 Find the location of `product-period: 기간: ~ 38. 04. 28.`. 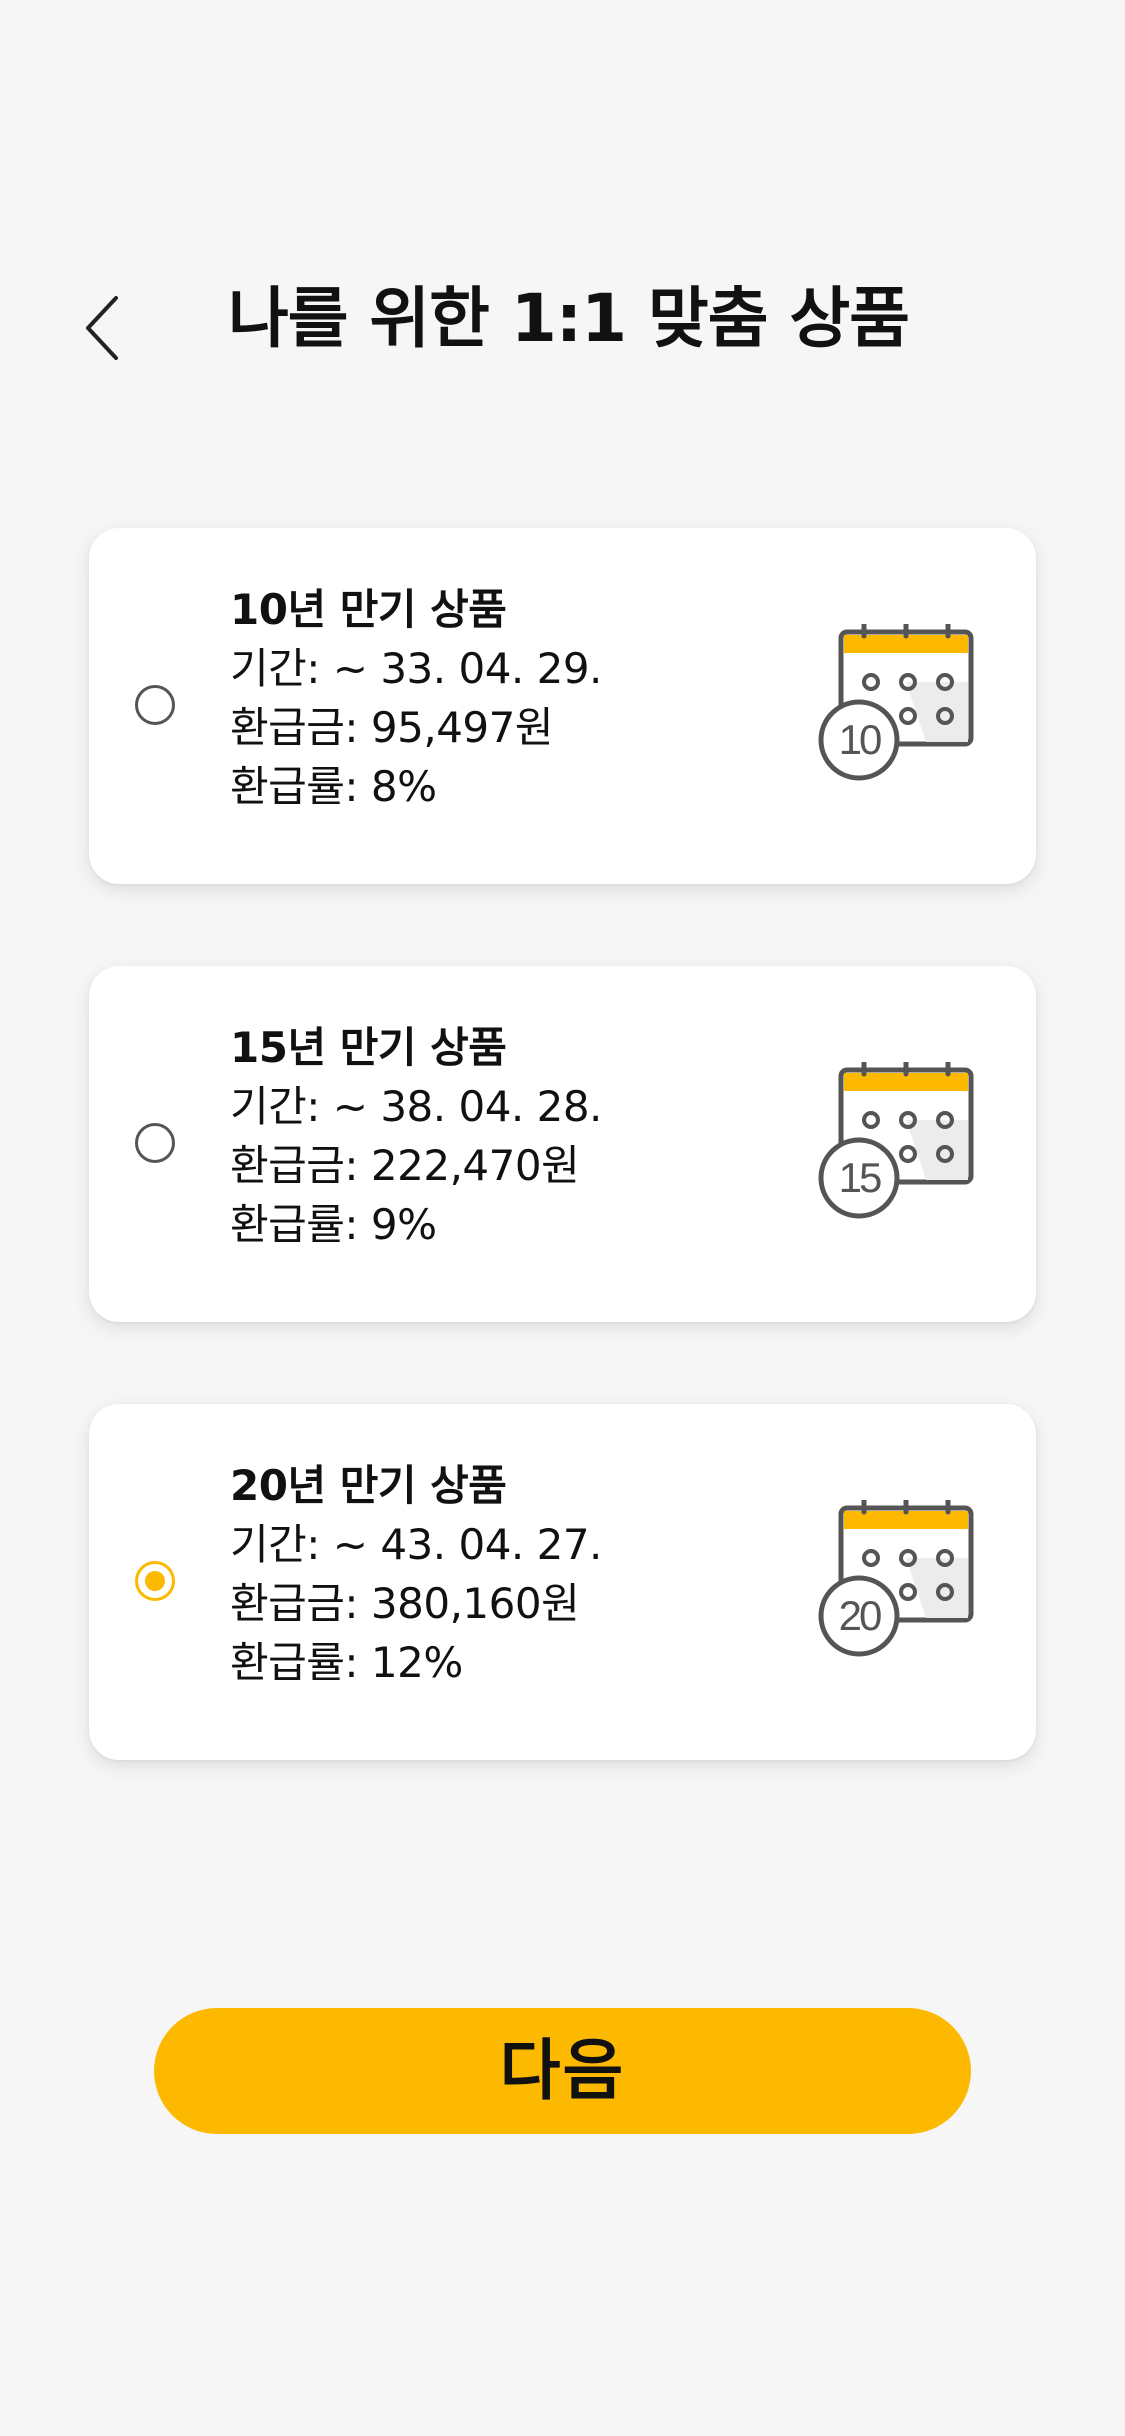

product-period: 기간: ~ 38. 04. 28. is located at coordinates (416, 1106).